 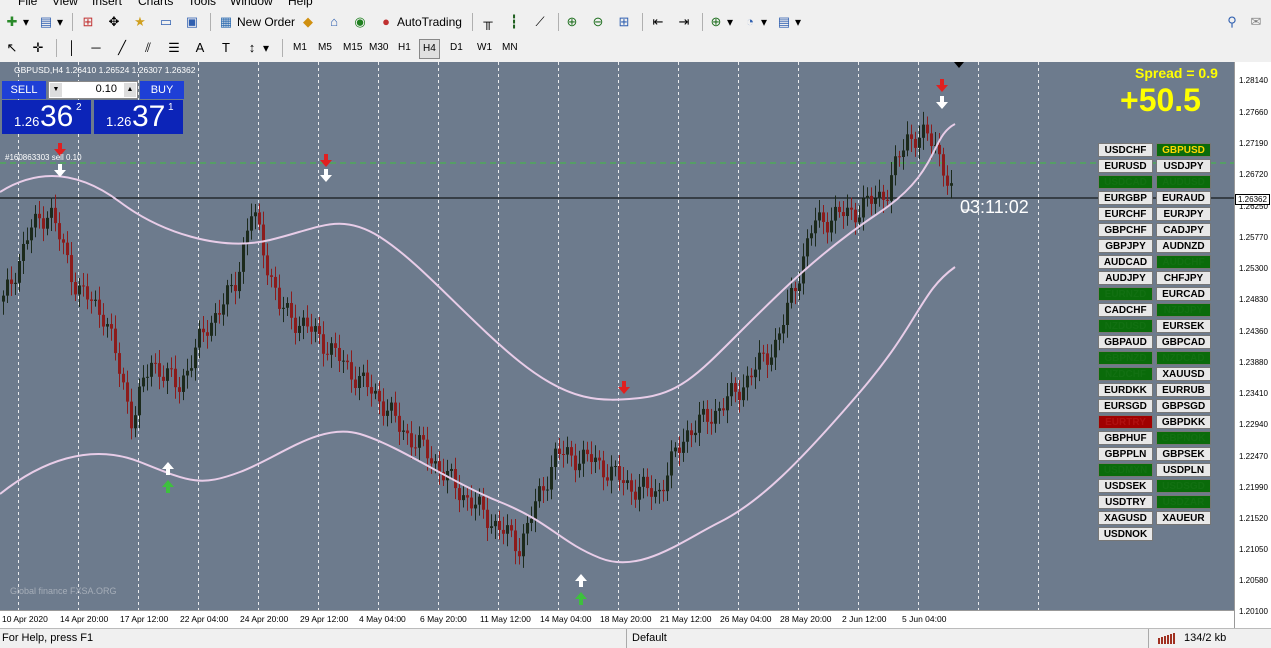 I want to click on menu-view: View, so click(x=65, y=4).